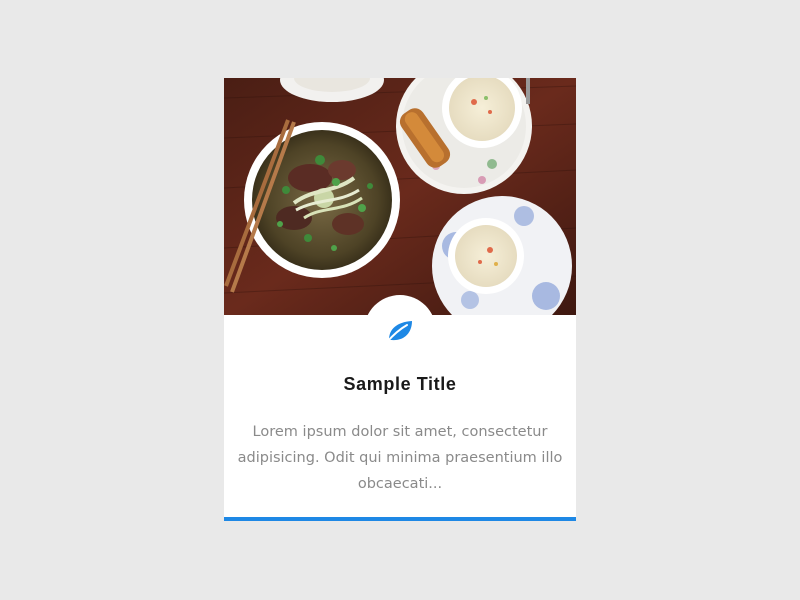  What do you see at coordinates (400, 384) in the screenshot?
I see `card-title: Sample Title` at bounding box center [400, 384].